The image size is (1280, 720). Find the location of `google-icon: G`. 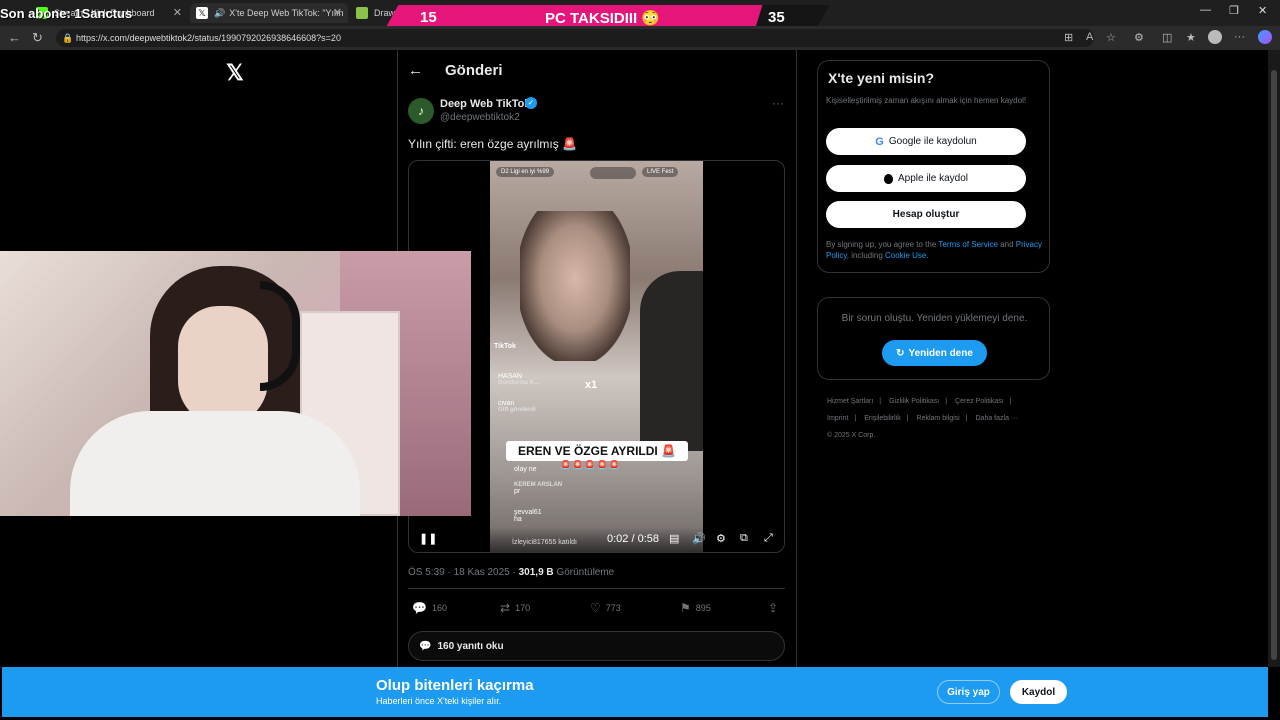

google-icon: G is located at coordinates (879, 141).